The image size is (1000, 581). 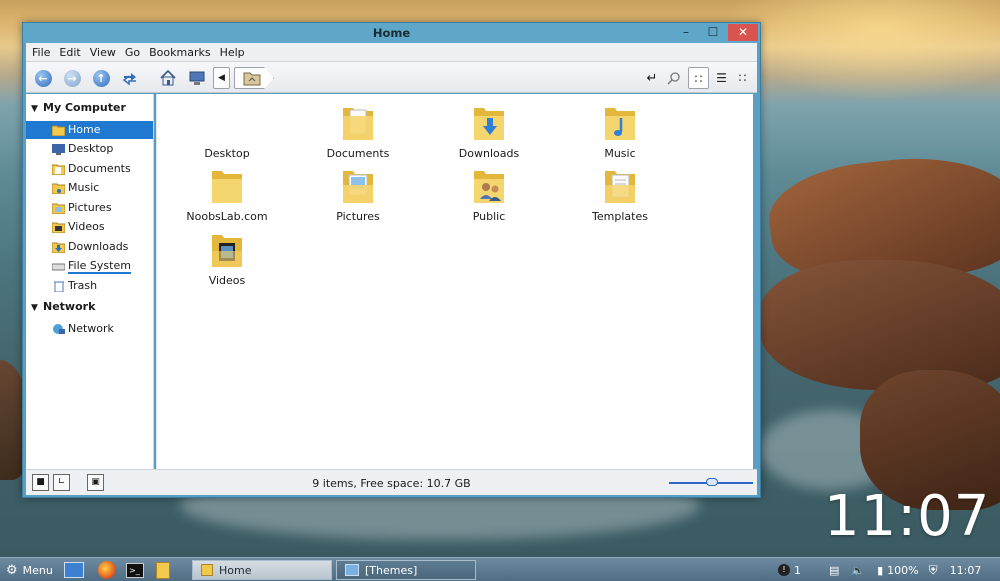 I want to click on pictures-folder-icon, so click(x=58, y=208).